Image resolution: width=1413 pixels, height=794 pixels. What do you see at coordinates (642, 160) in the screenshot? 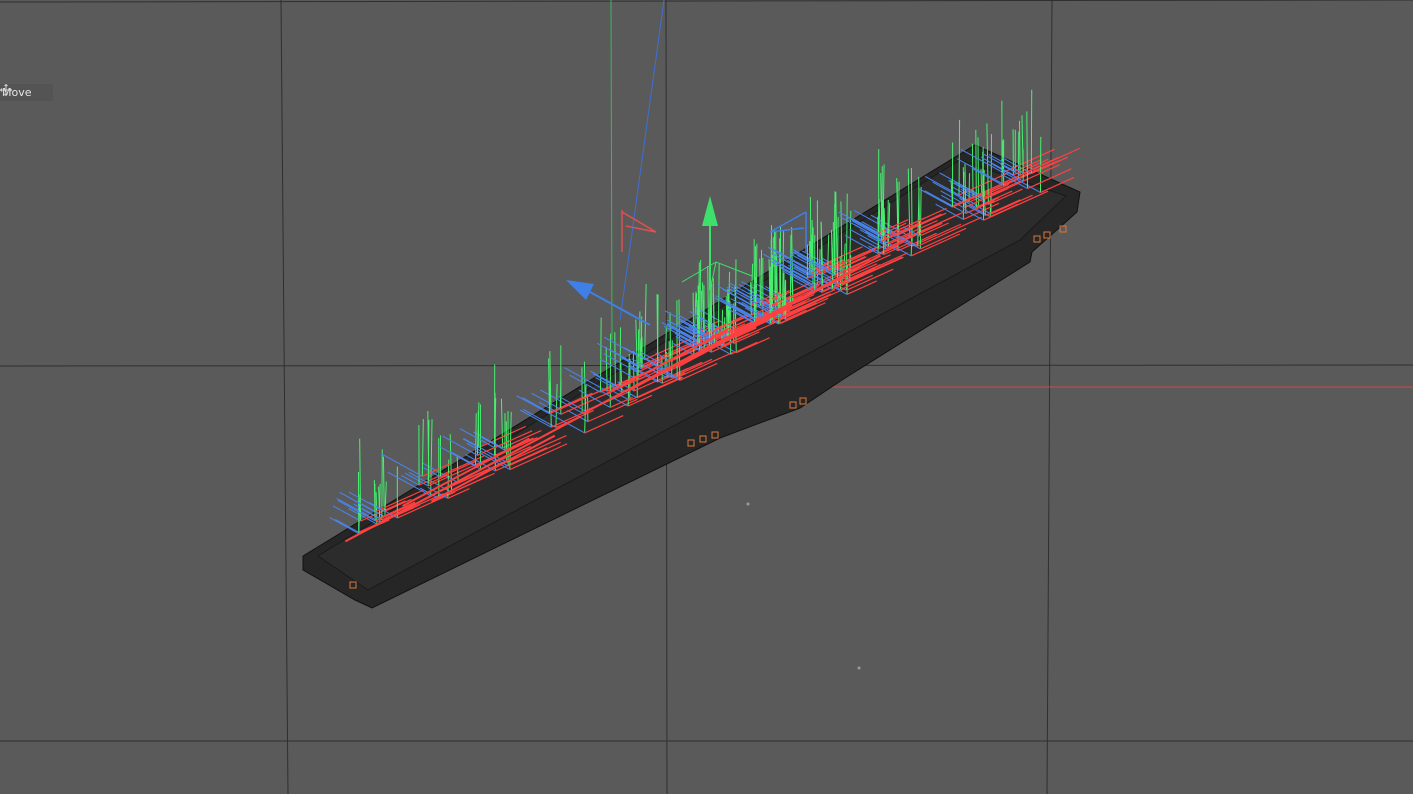
I see `world-z-axis` at bounding box center [642, 160].